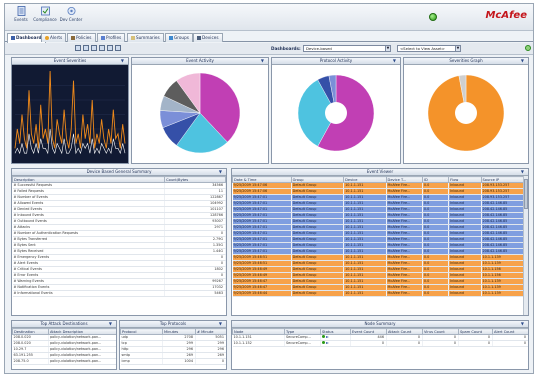 This screenshot has height=377, width=538. I want to click on protocol-activity-chart, so click(336, 113).